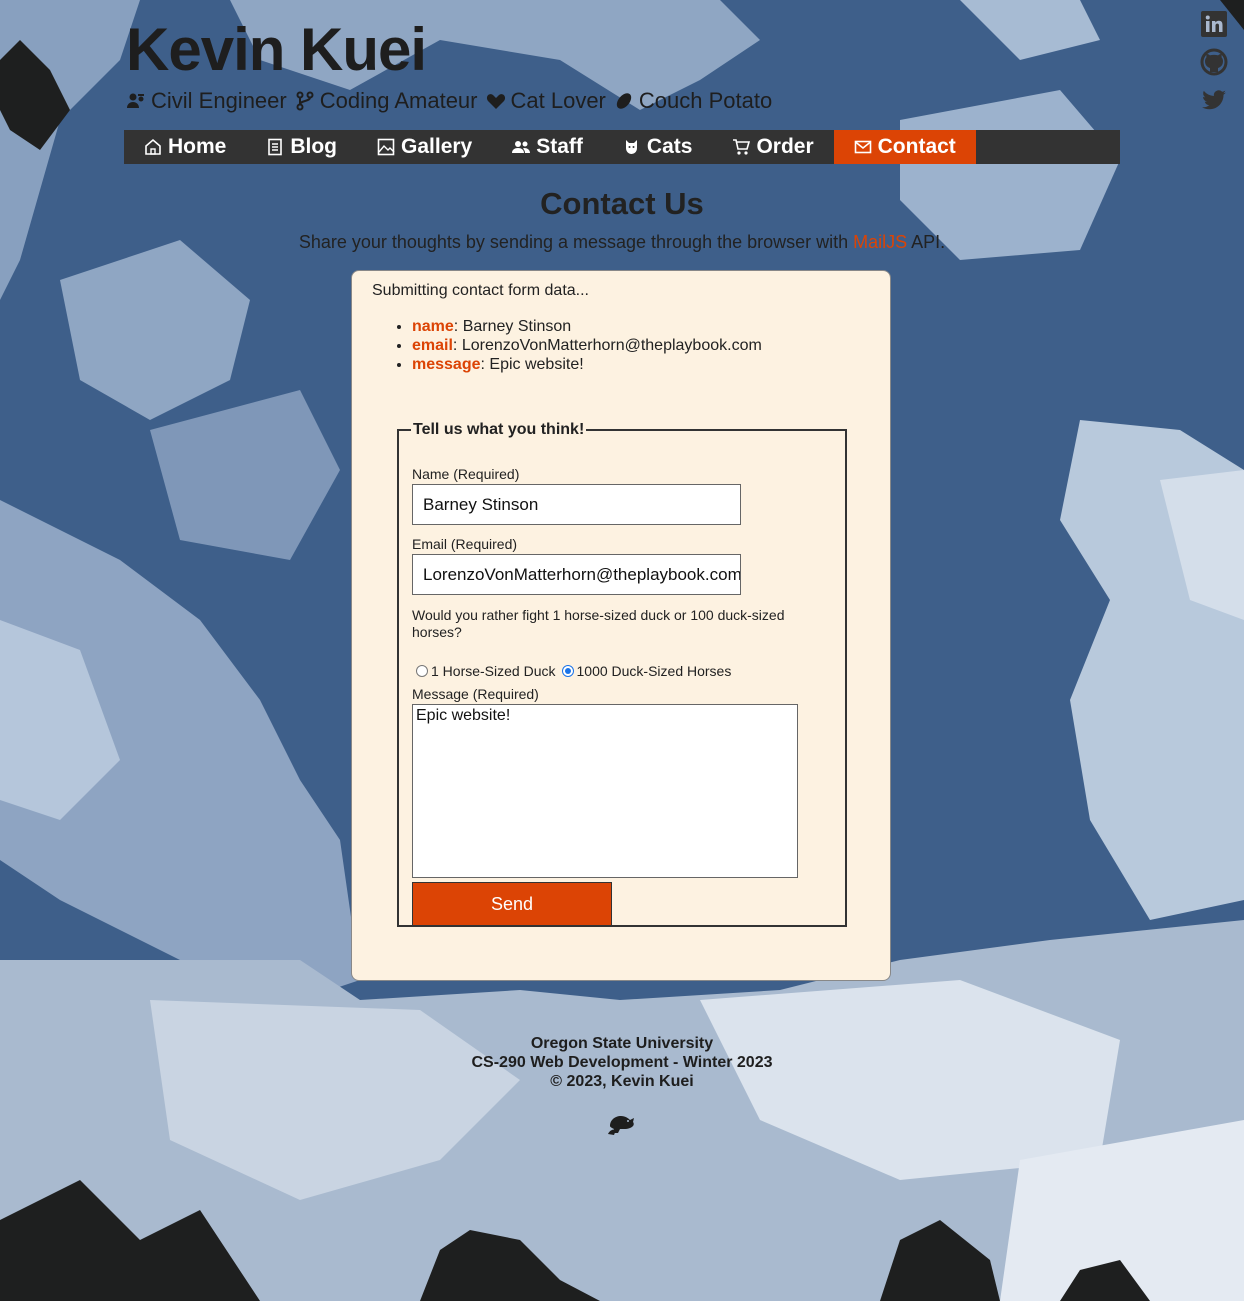 The width and height of the screenshot is (1244, 1301). What do you see at coordinates (785, 146) in the screenshot?
I see `nav-label: Order` at bounding box center [785, 146].